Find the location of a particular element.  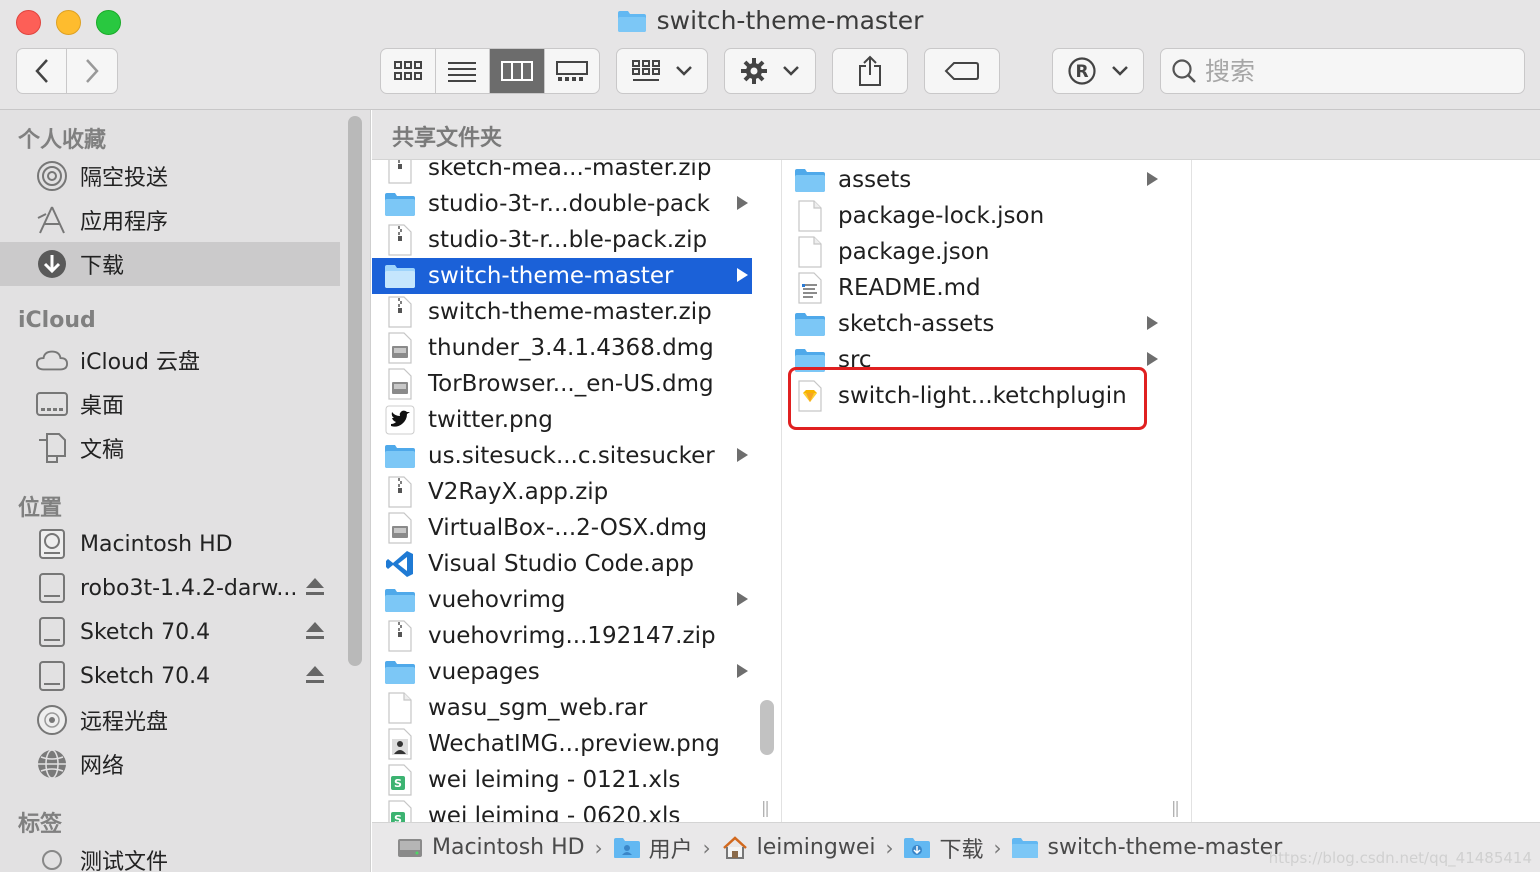

column-1-file-row: vuehovrimg is located at coordinates (562, 600).